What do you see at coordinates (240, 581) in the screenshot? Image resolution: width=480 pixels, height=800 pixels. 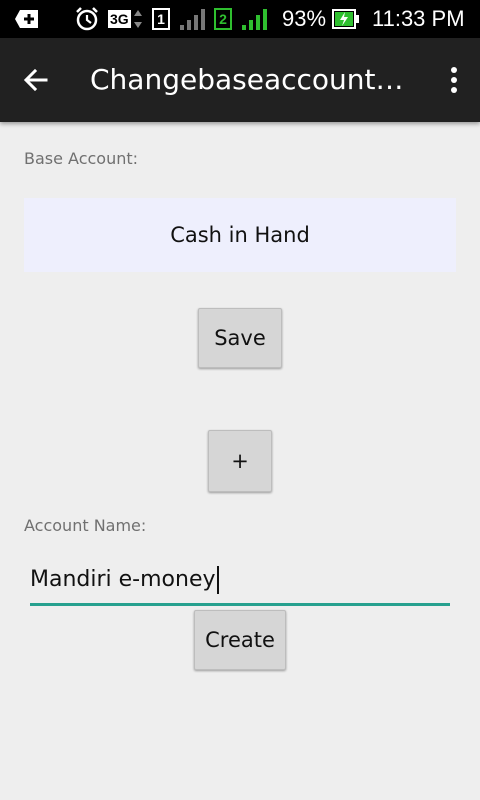 I see `account-name-input: Mandiri e-money` at bounding box center [240, 581].